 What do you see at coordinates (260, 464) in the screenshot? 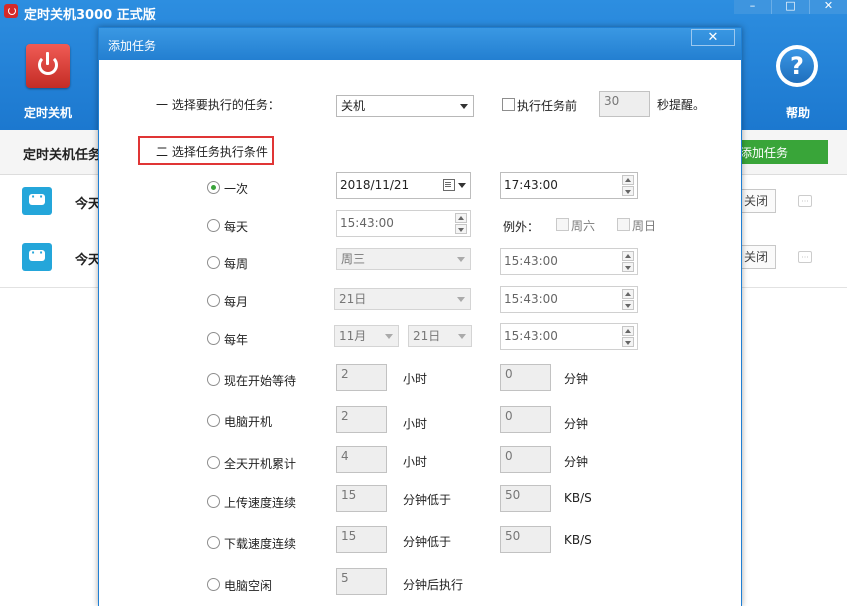
I see `daily-total-label: 全天开机累计` at bounding box center [260, 464].